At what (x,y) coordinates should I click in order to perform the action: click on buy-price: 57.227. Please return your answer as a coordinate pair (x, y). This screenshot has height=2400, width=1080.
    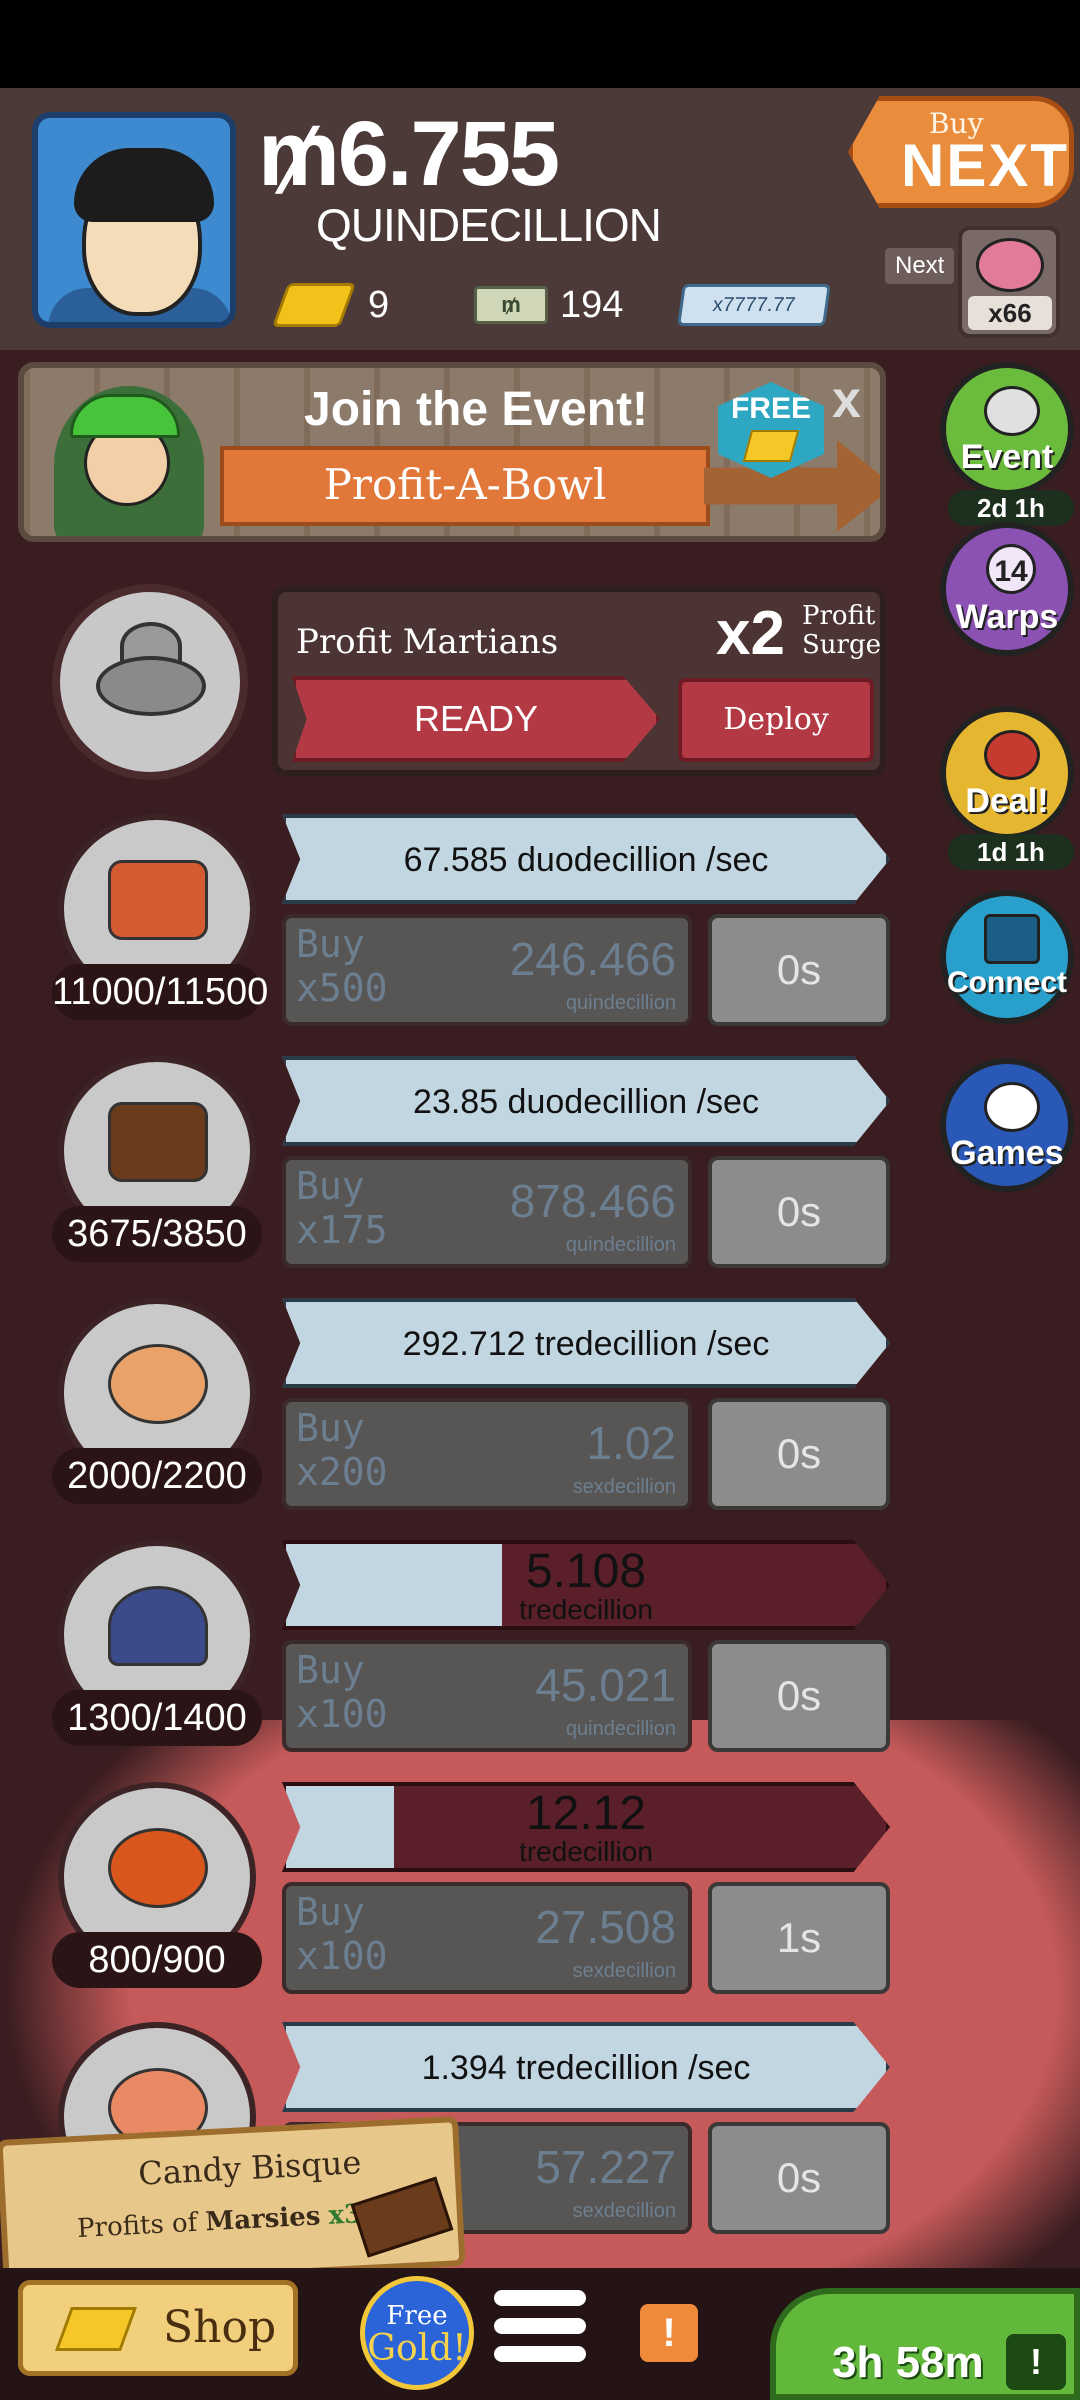
    Looking at the image, I should click on (605, 2167).